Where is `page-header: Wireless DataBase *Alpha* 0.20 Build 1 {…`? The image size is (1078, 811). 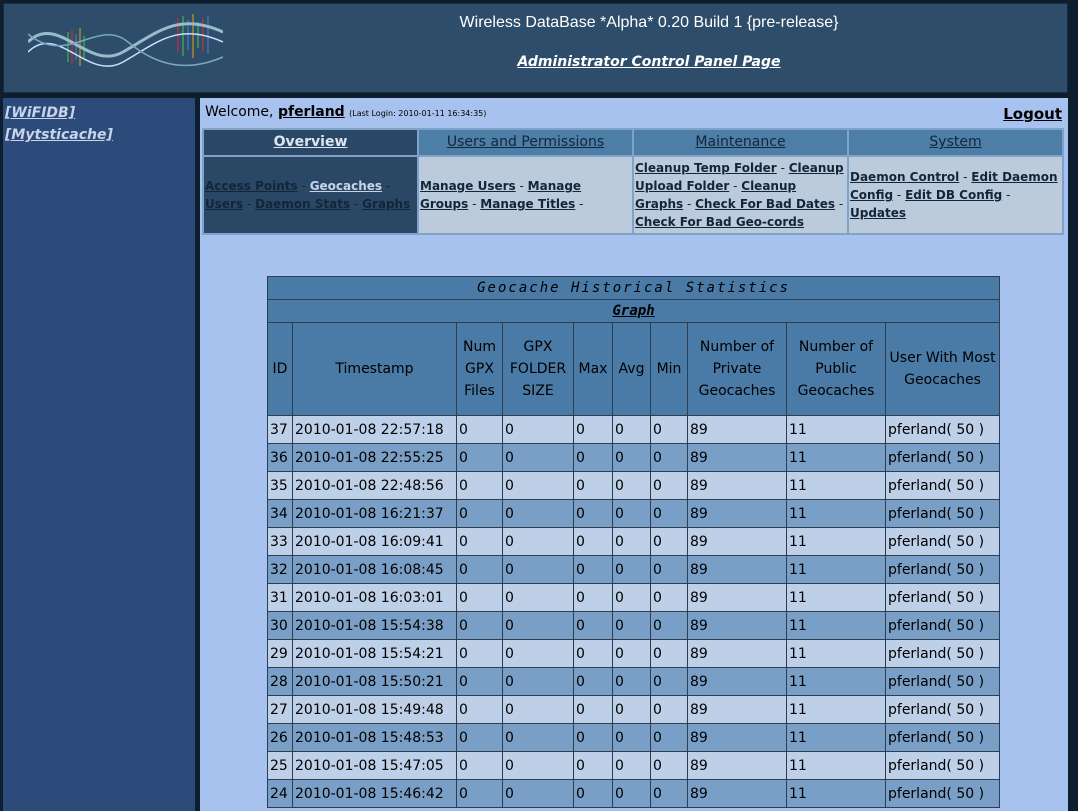
page-header: Wireless DataBase *Alpha* 0.20 Build 1 {… is located at coordinates (535, 48).